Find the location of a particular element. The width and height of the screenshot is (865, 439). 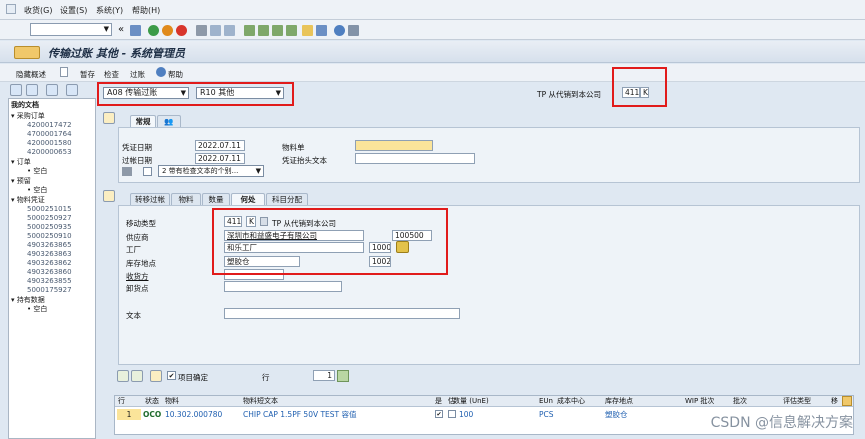

collapse-icon is located at coordinates (32, 90).